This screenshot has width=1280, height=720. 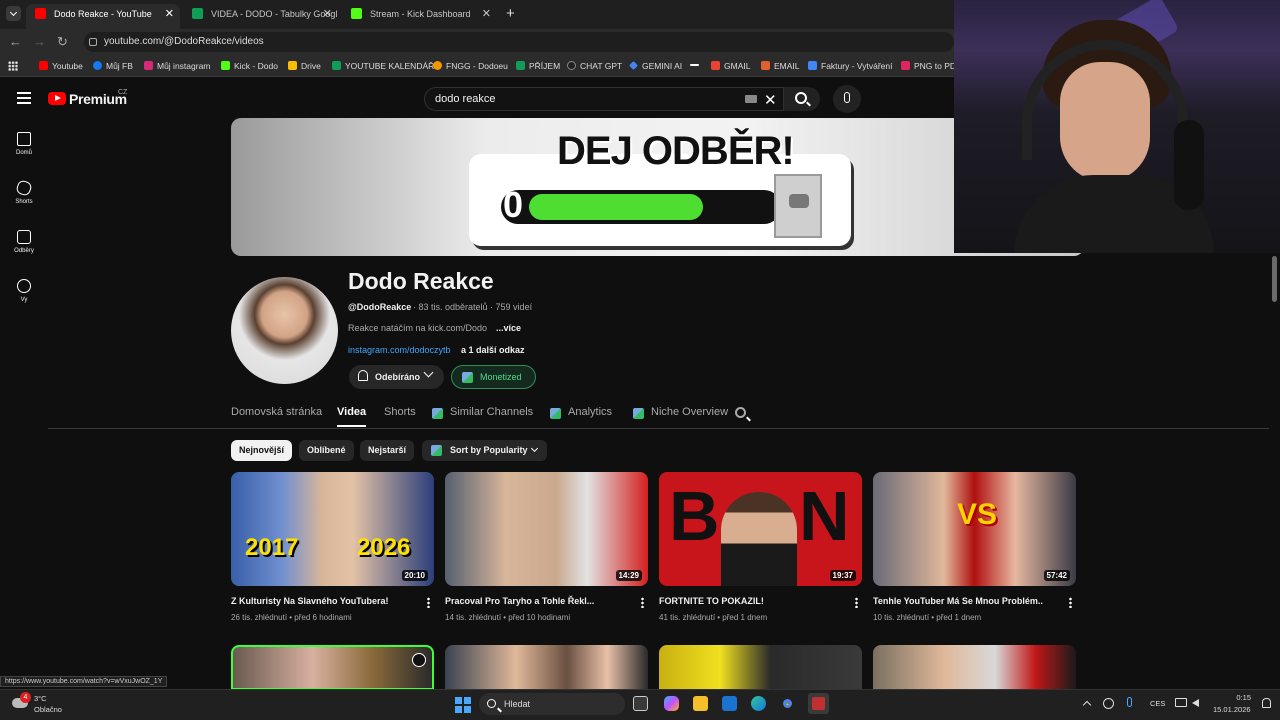 I want to click on microphone-tray-icon, so click(x=1129, y=702).